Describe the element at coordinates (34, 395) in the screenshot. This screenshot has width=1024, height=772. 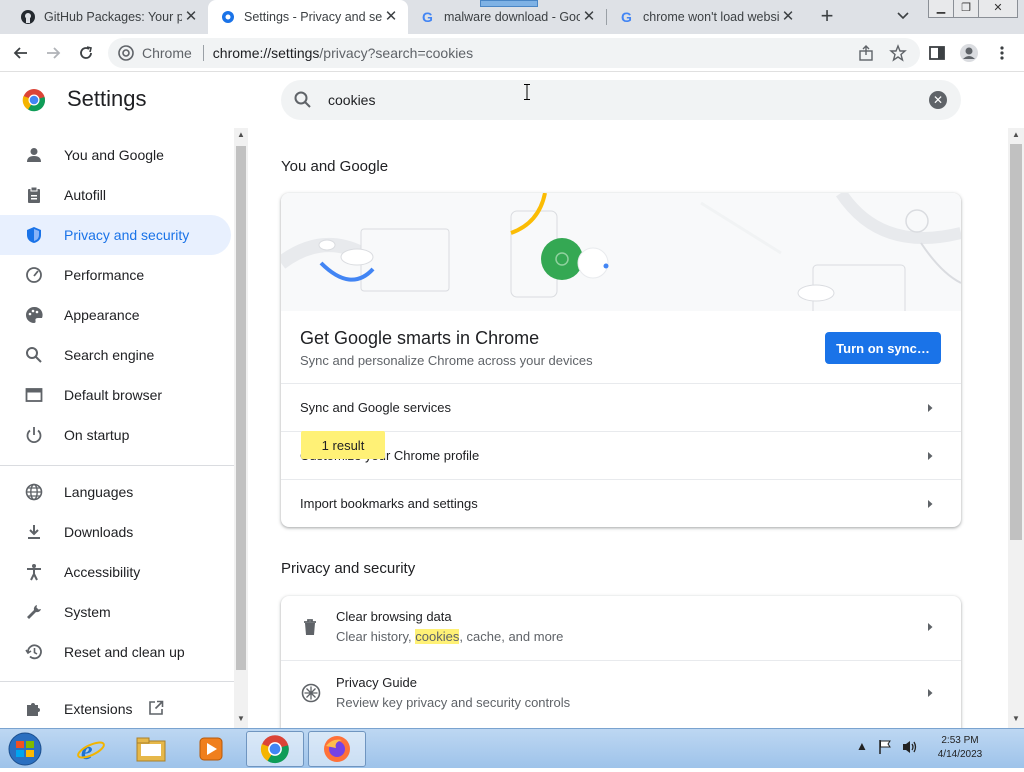
I see `browser-window-icon` at that location.